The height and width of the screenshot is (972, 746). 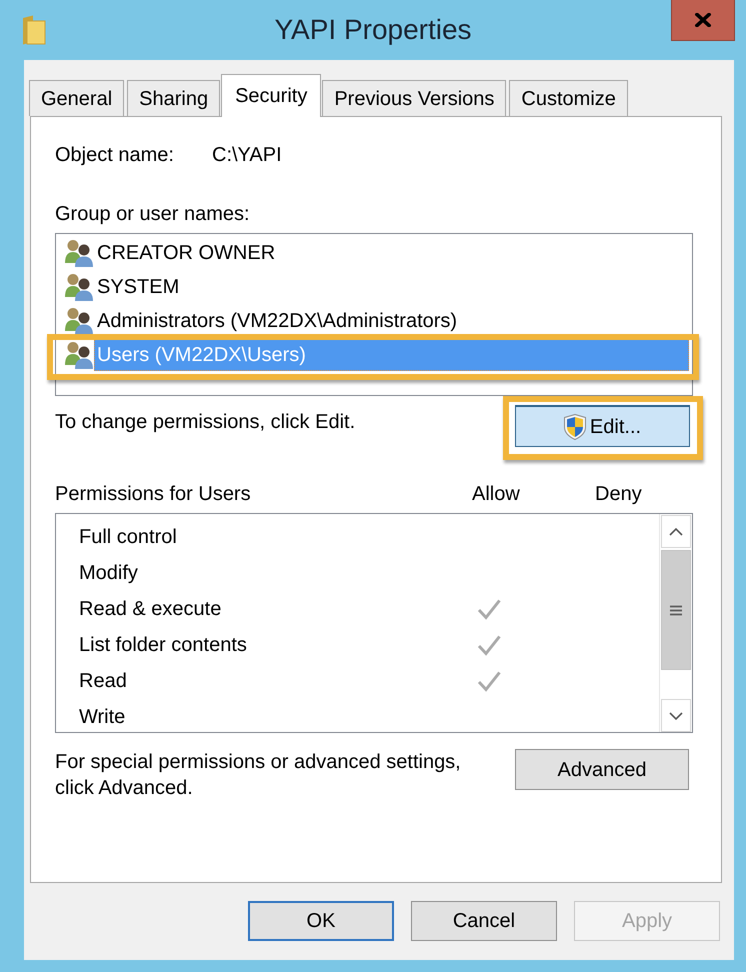 I want to click on permission-name: Write, so click(x=102, y=717).